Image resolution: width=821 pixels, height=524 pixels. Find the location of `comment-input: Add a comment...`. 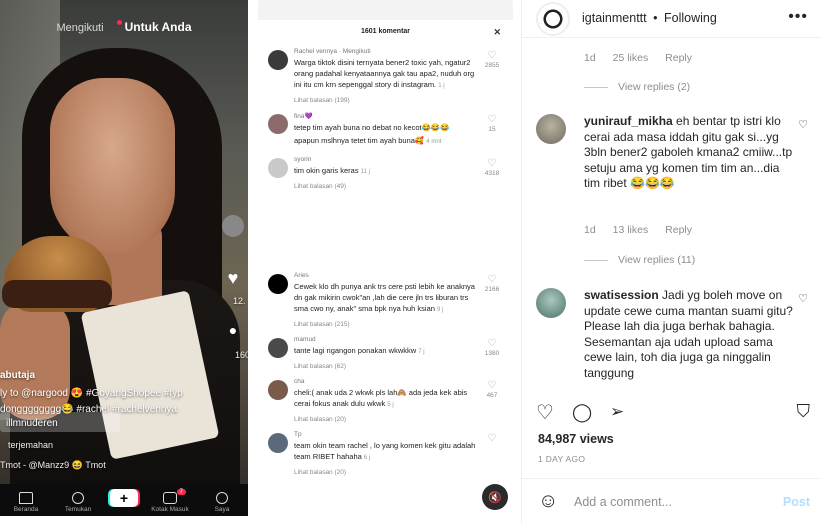

comment-input: Add a comment... is located at coordinates (623, 502).